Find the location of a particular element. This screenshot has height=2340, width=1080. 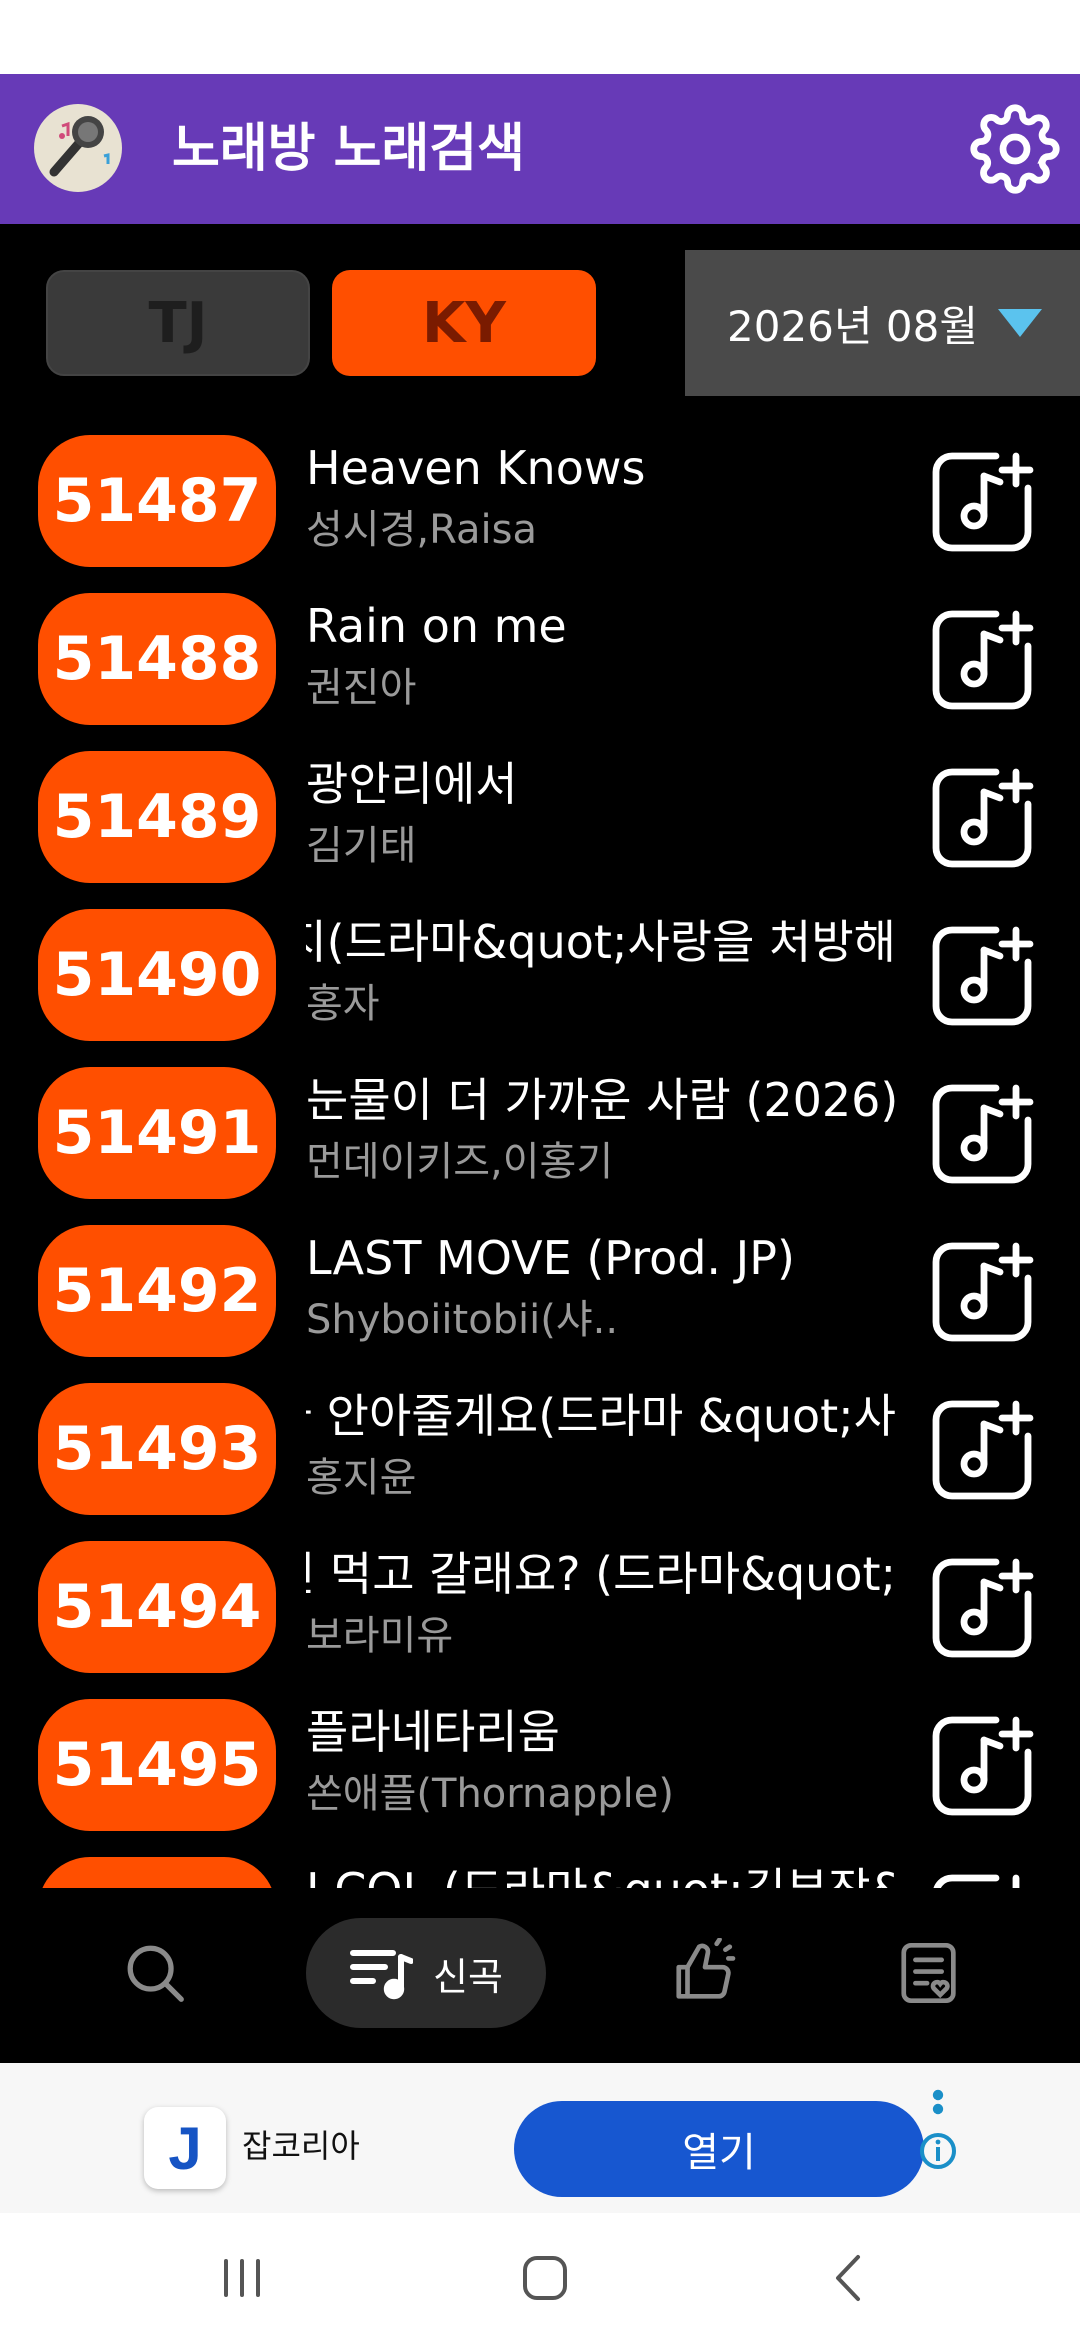

gear-icon is located at coordinates (1015, 149).